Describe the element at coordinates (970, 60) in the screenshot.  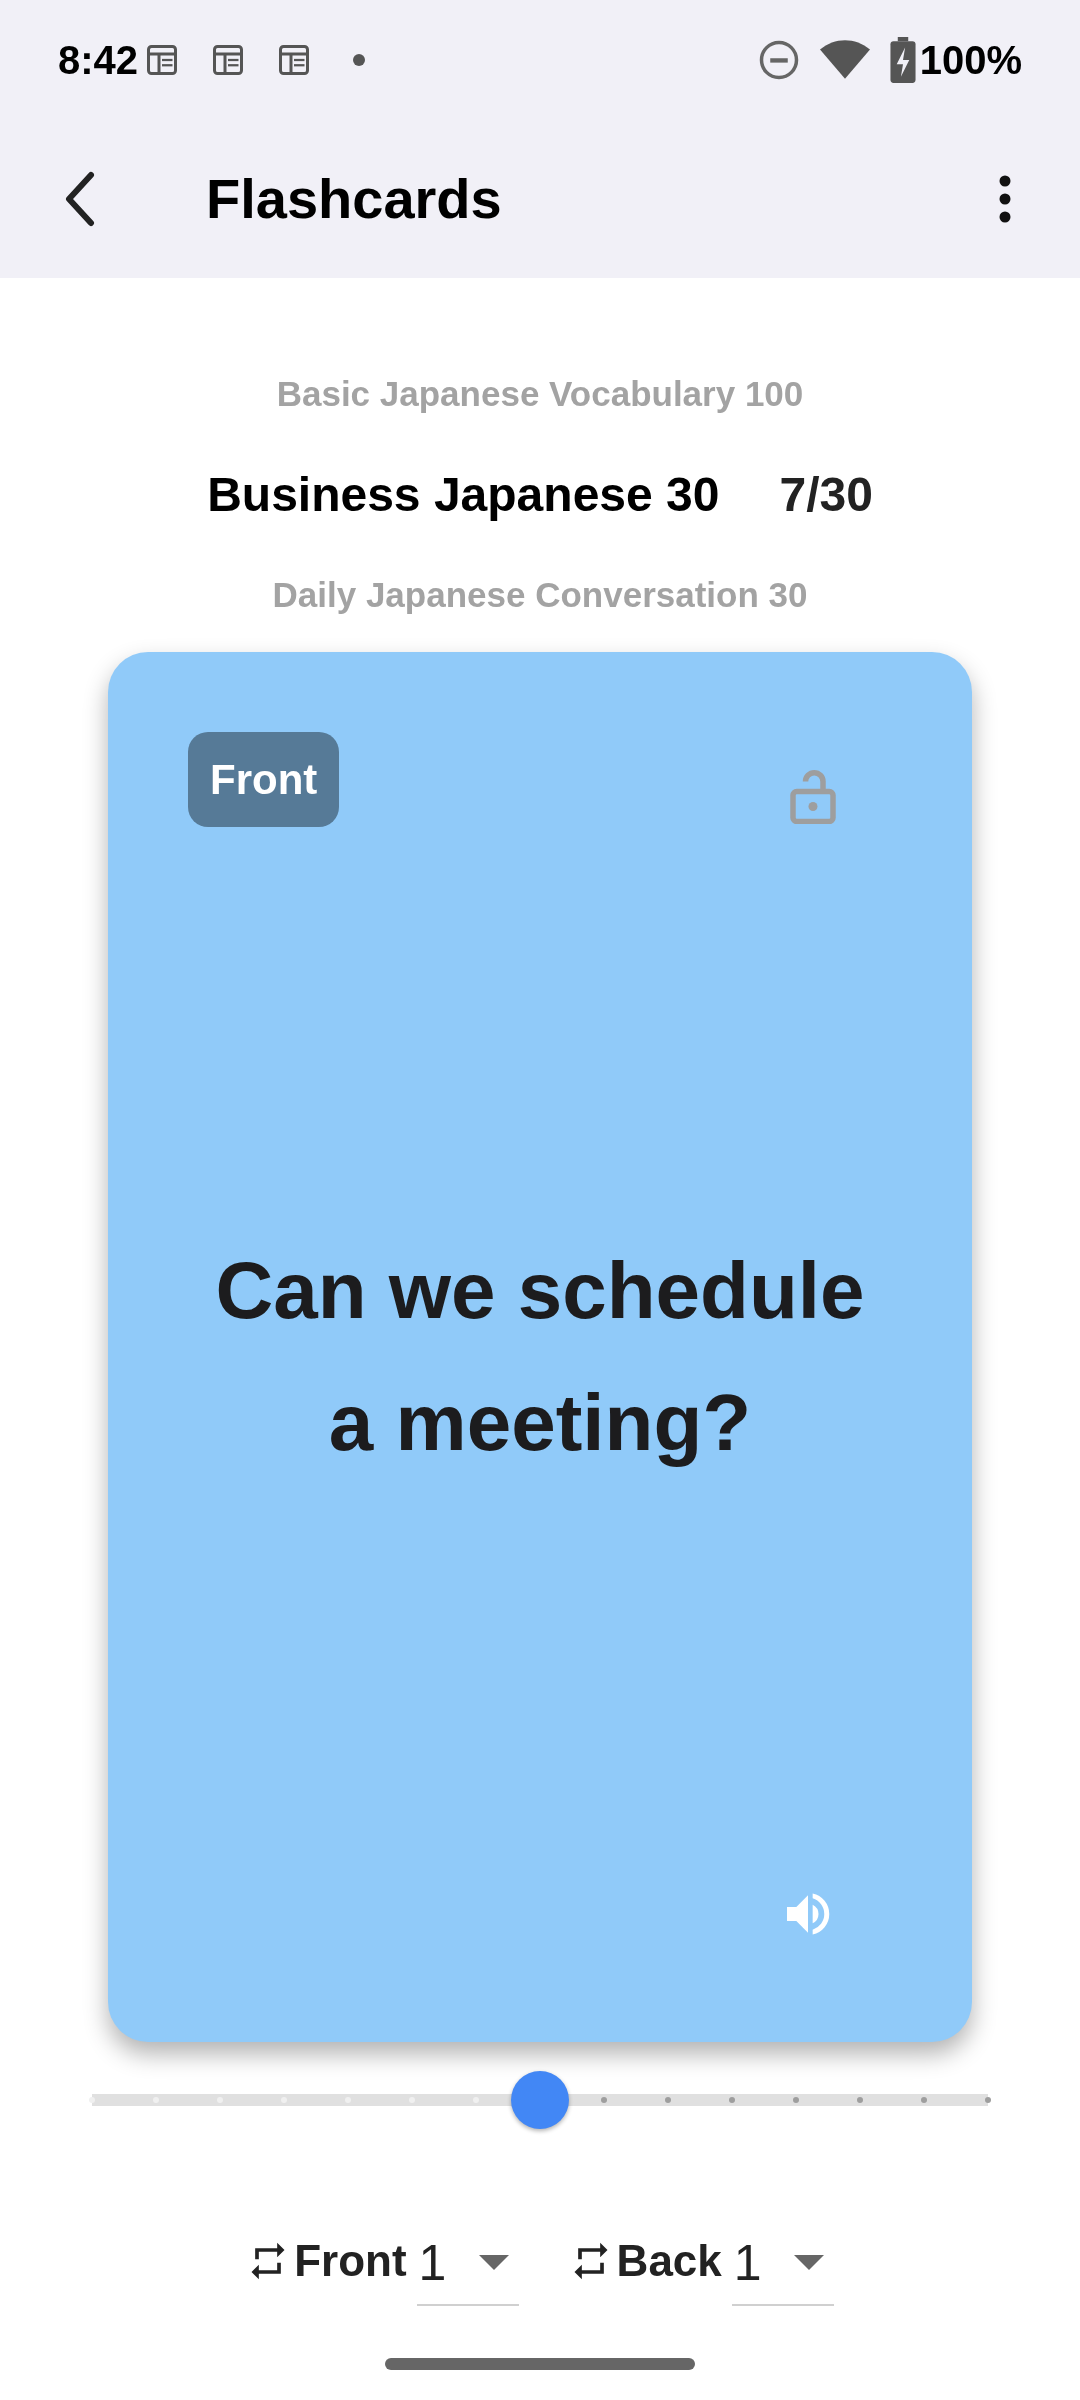
I see `battery-percent: 100%` at that location.